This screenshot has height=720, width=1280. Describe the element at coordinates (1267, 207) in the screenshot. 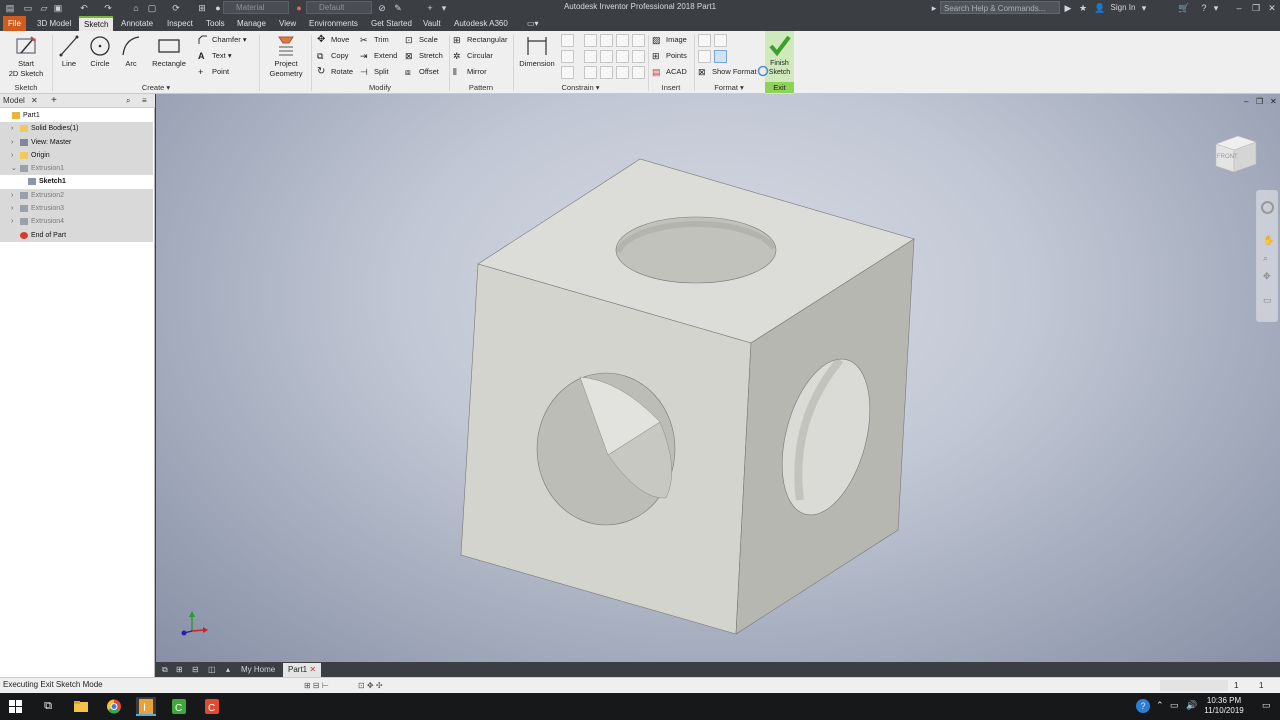

I see `steering-wheel-icon` at that location.